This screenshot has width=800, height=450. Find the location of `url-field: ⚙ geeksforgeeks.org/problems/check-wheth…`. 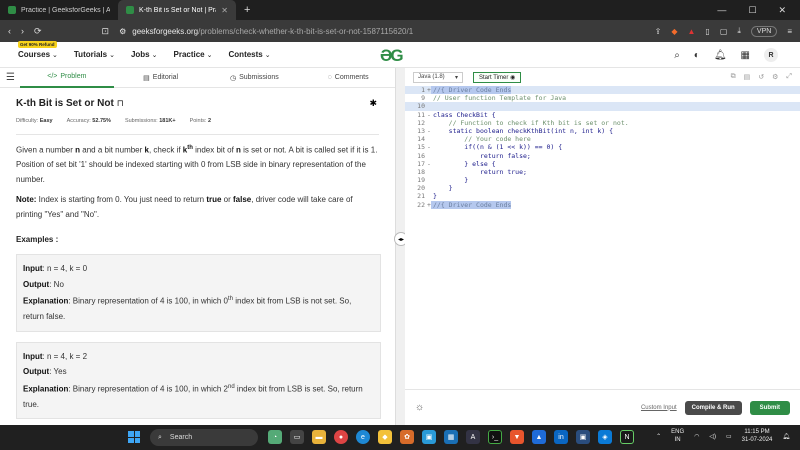

url-field: ⚙ geeksforgeeks.org/problems/check-wheth… is located at coordinates (382, 31).